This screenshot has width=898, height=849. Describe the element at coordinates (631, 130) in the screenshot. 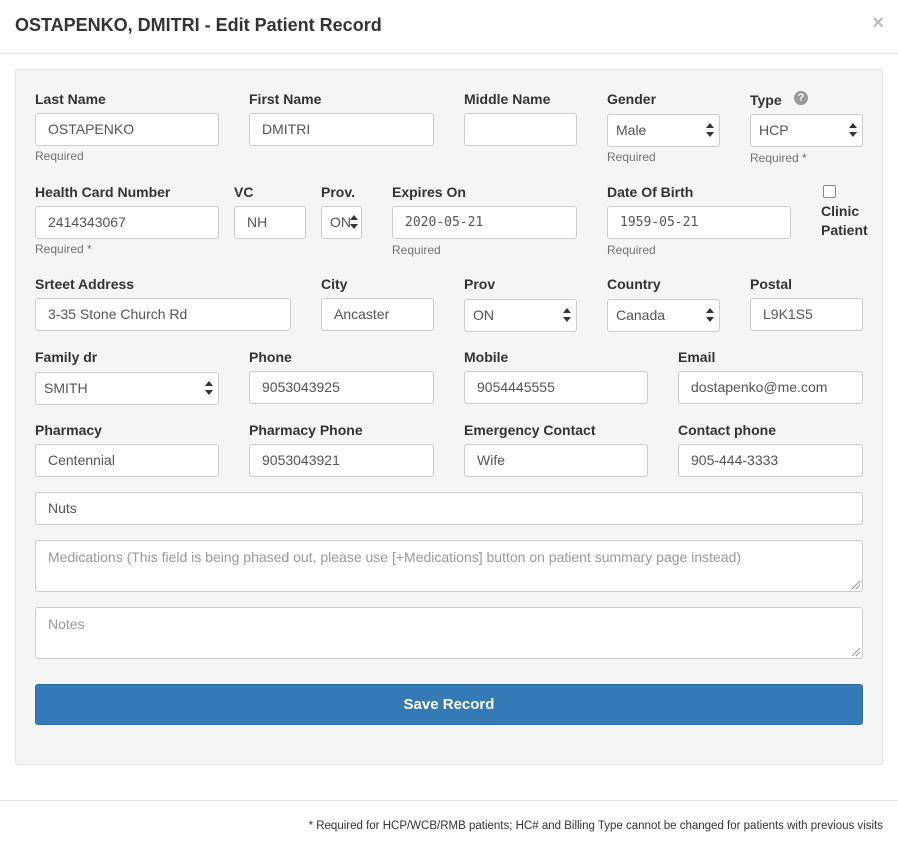

I see `gender-value: Male` at that location.